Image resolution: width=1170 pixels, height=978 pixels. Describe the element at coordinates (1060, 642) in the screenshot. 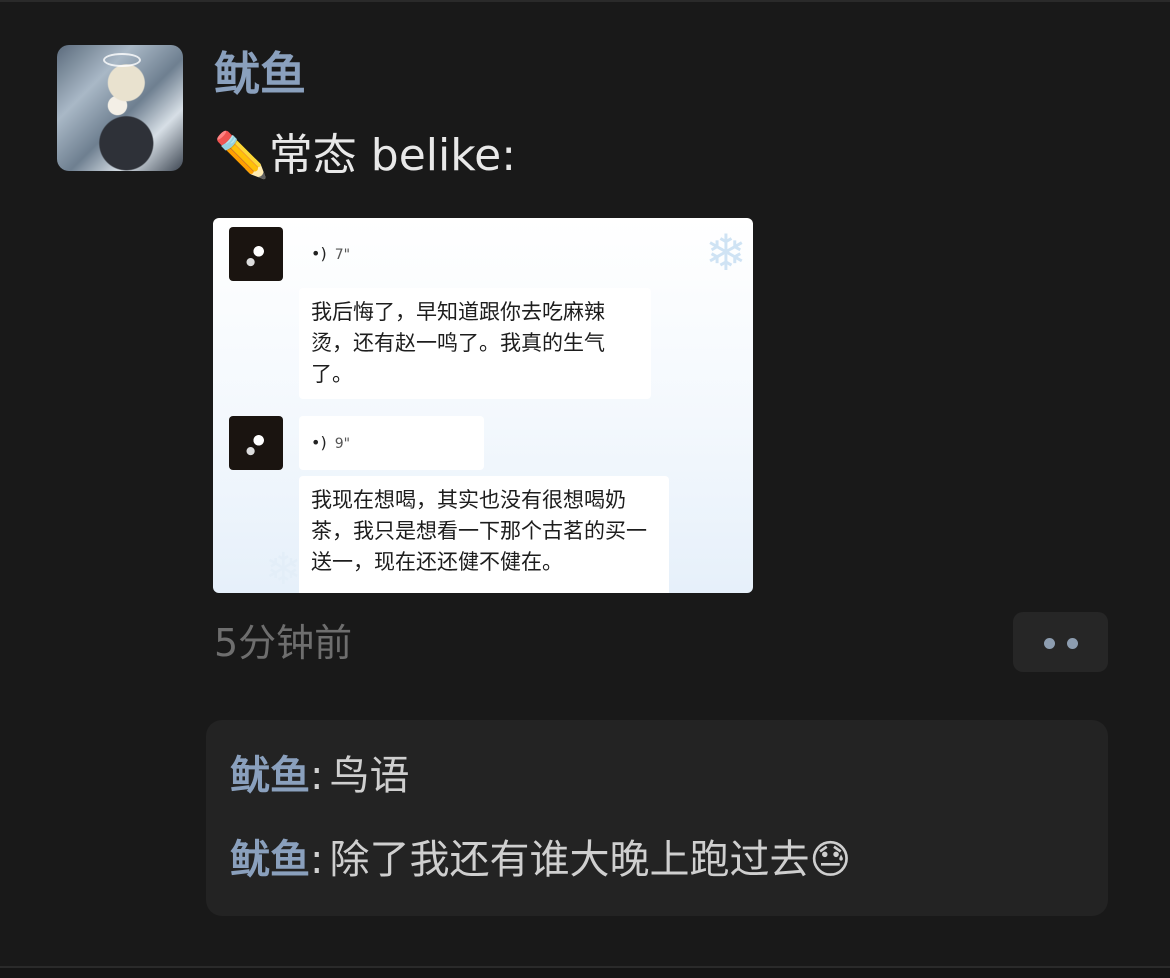

I see `more-button` at that location.